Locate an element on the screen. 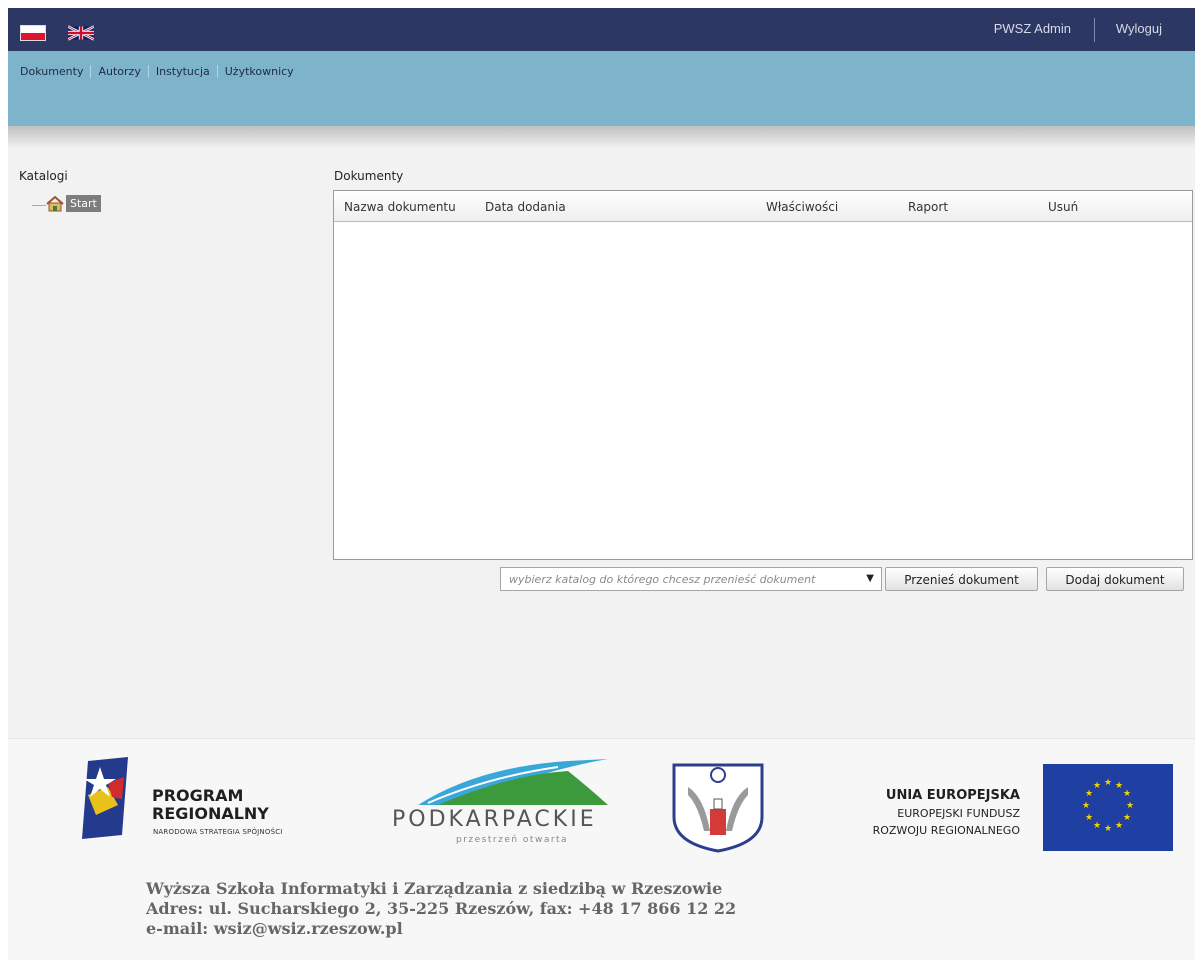 The image size is (1195, 960). column-properties: Właściwości is located at coordinates (802, 207).